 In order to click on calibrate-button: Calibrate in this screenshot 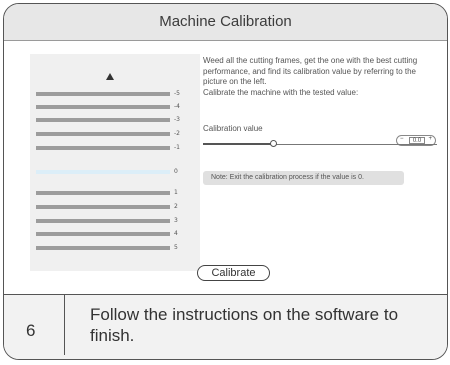, I will do `click(233, 273)`.